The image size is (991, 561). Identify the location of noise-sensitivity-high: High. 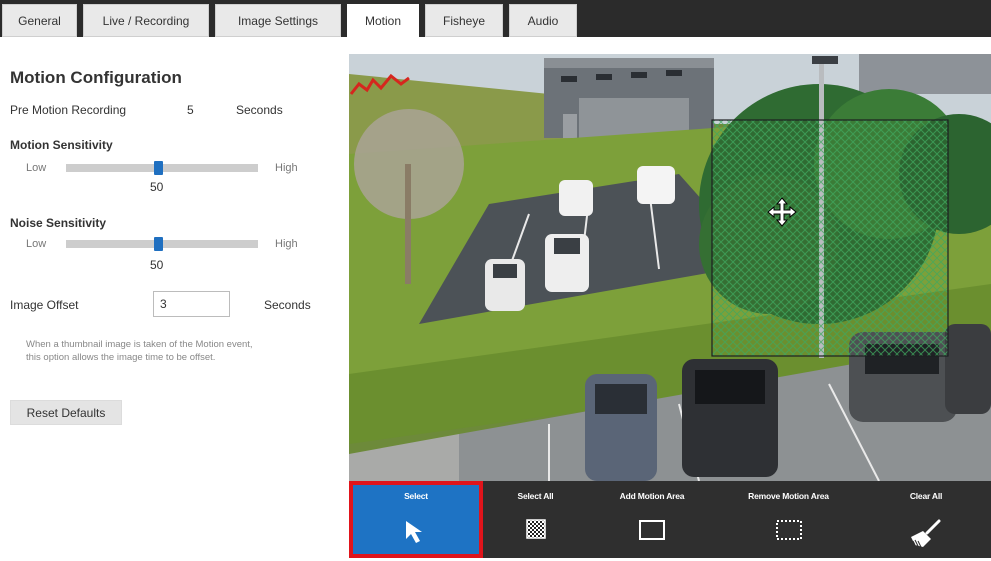
(286, 244).